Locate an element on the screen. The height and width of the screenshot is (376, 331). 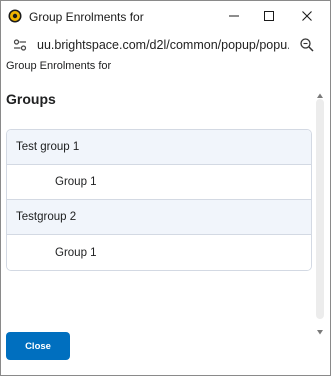
brightspace-app-icon is located at coordinates (15, 16).